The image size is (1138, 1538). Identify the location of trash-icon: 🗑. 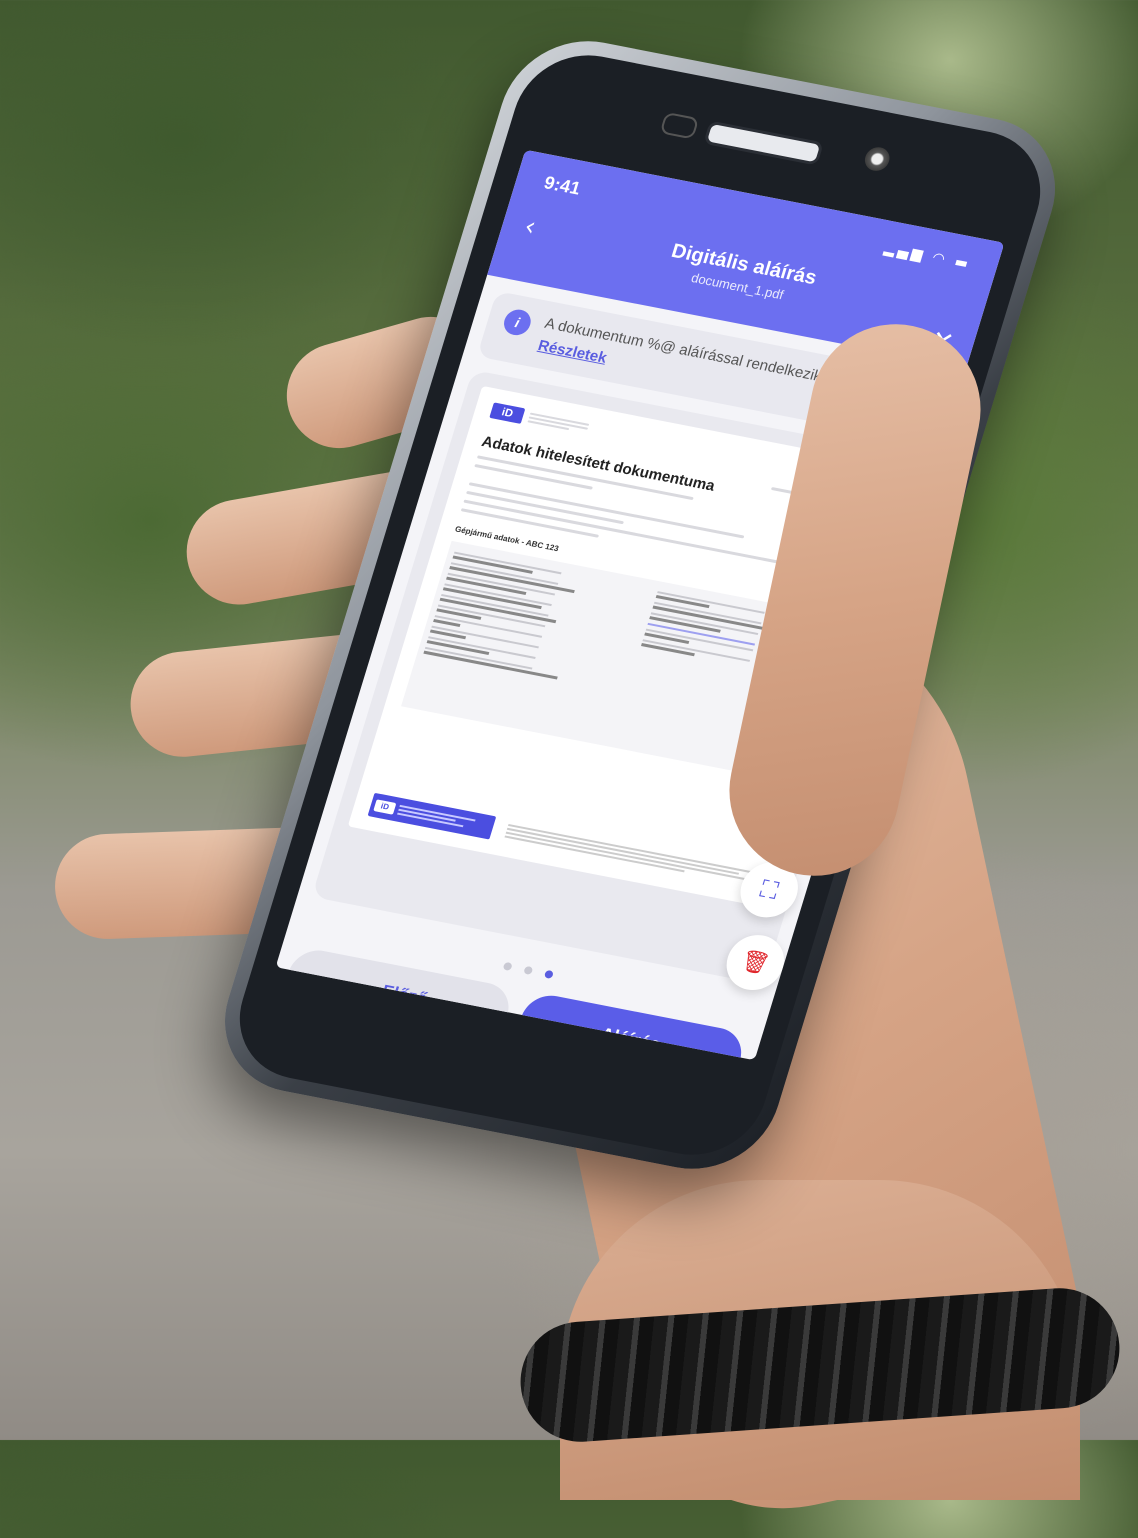
(755, 962).